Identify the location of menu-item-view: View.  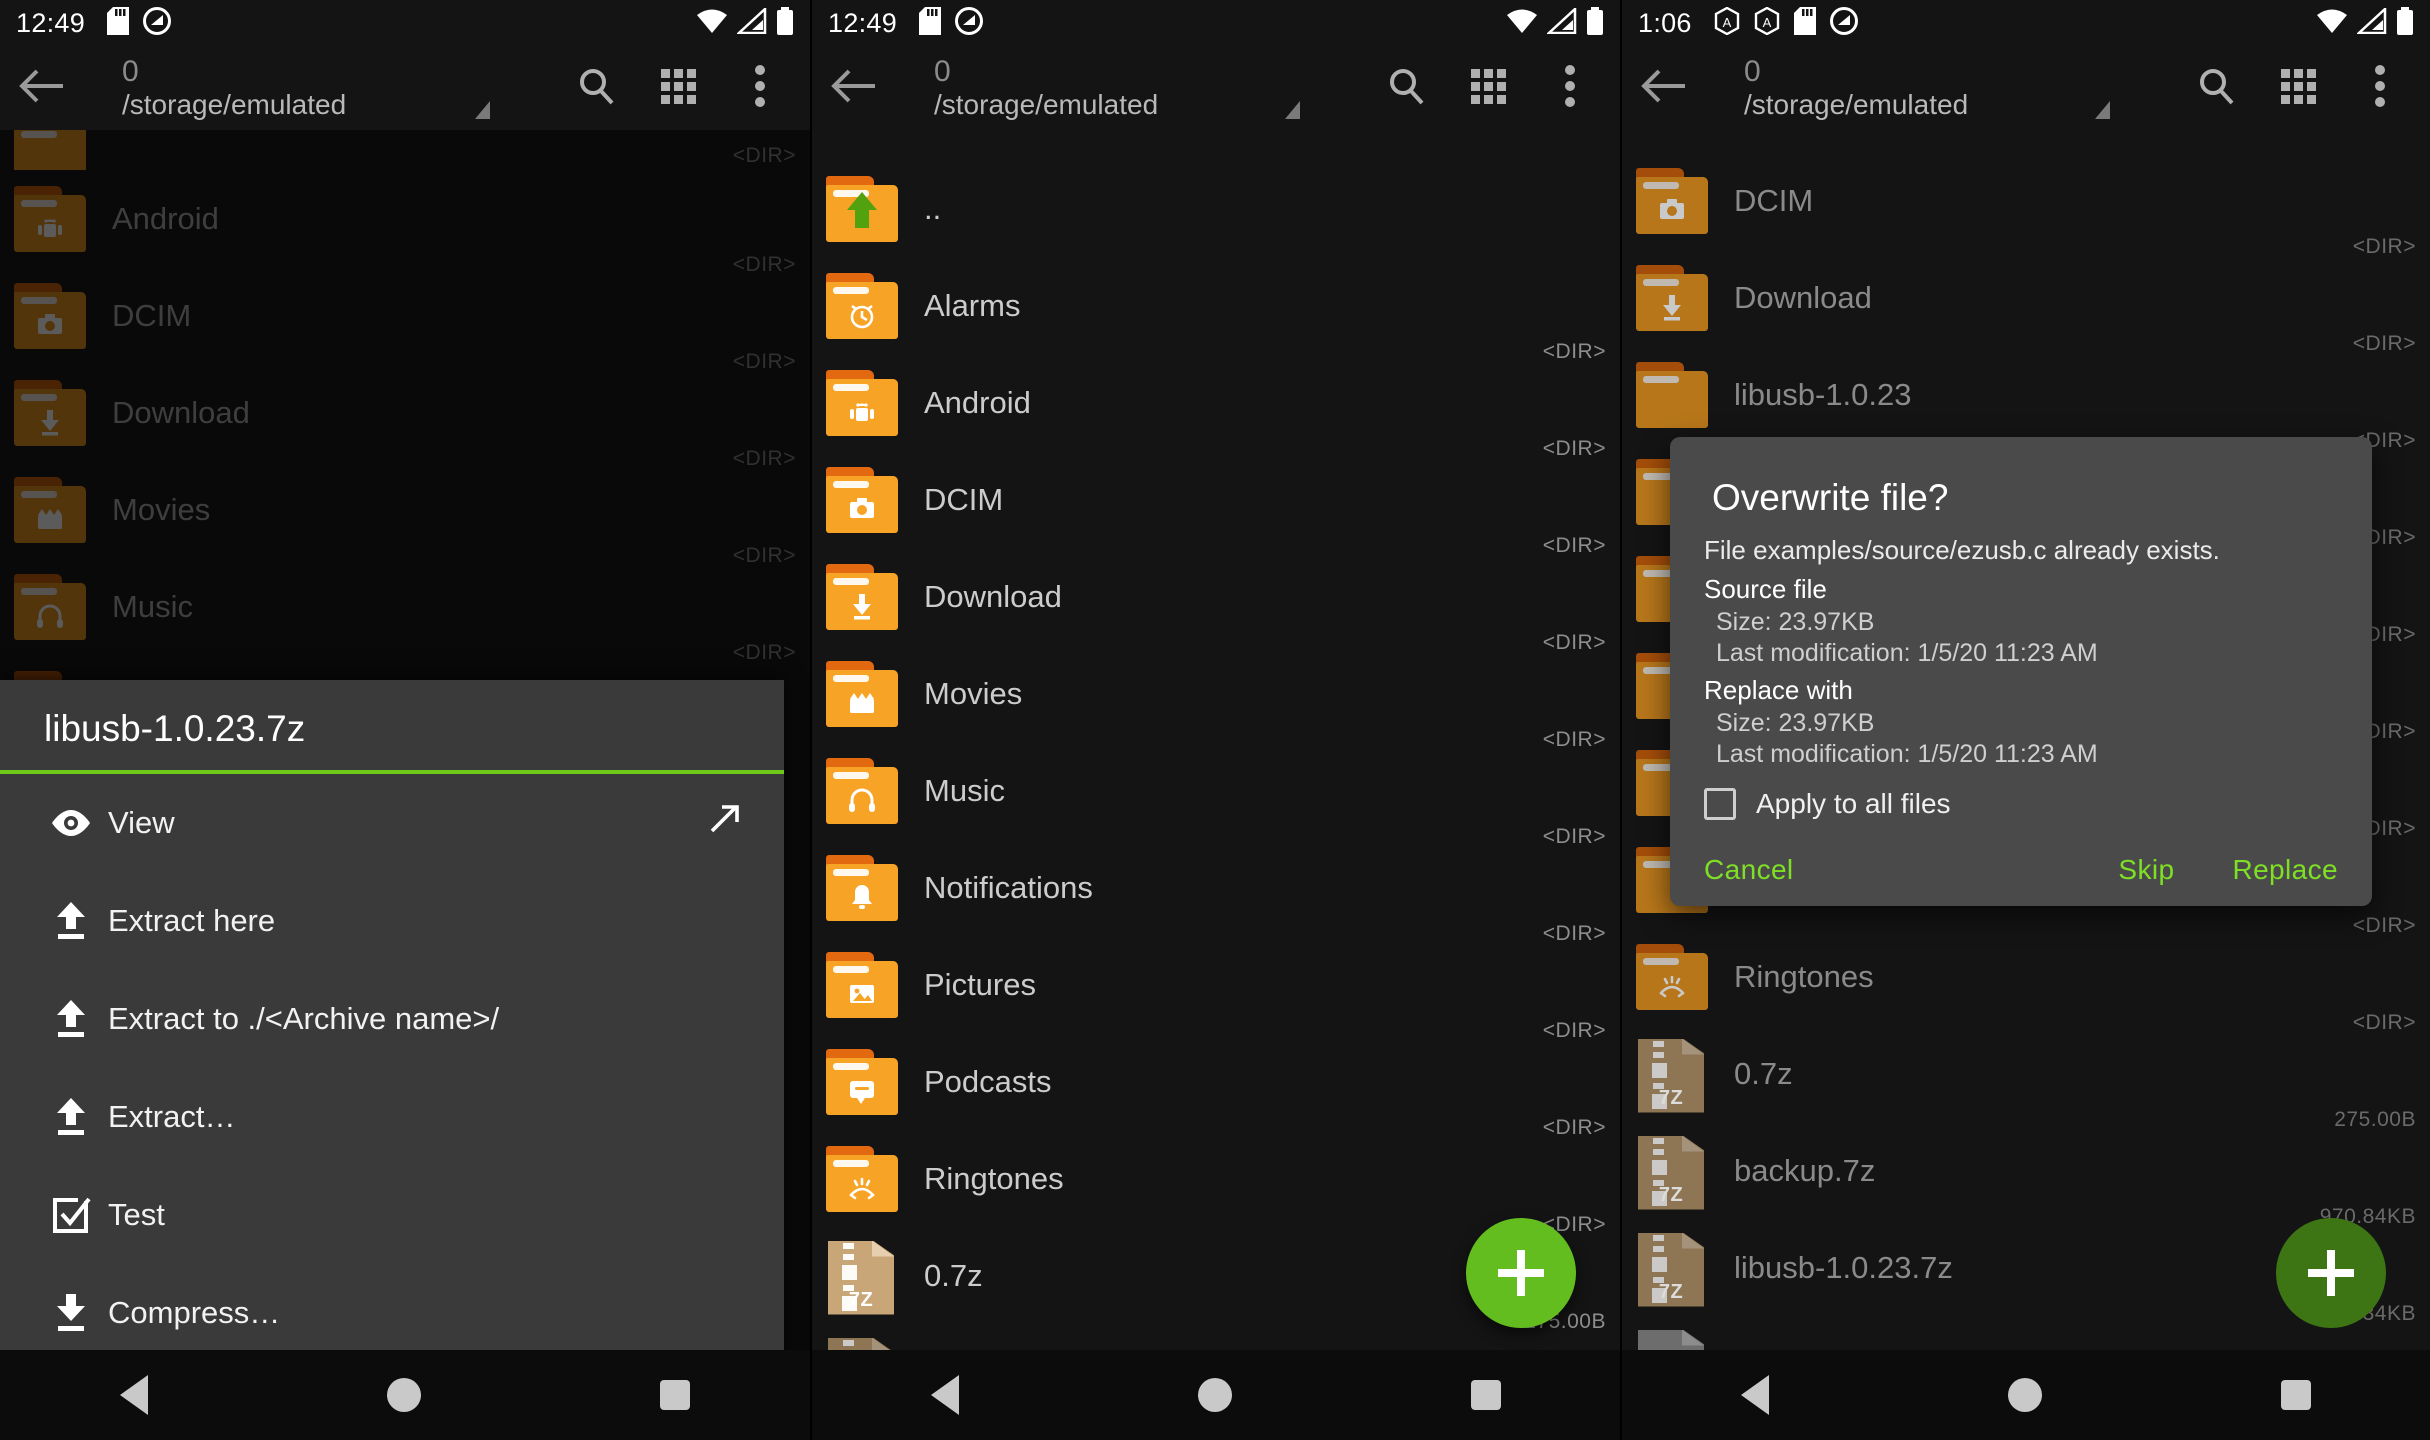
(392, 823).